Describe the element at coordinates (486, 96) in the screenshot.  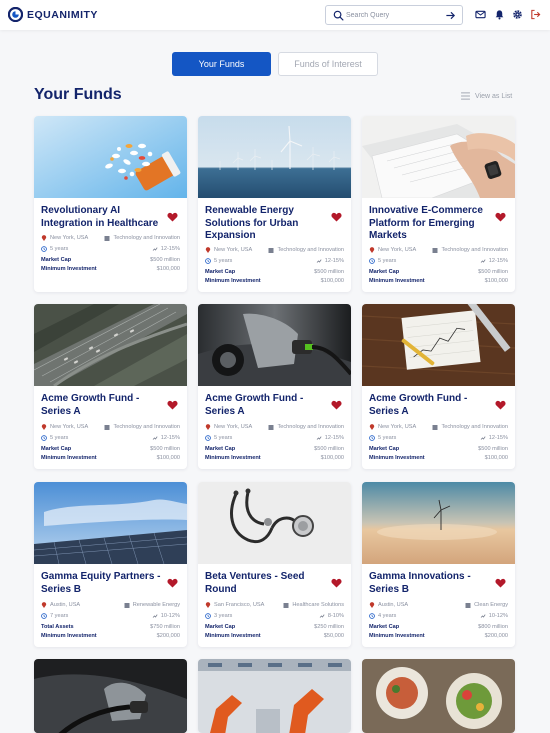
I see `view-as-list-toggle: View as List` at that location.